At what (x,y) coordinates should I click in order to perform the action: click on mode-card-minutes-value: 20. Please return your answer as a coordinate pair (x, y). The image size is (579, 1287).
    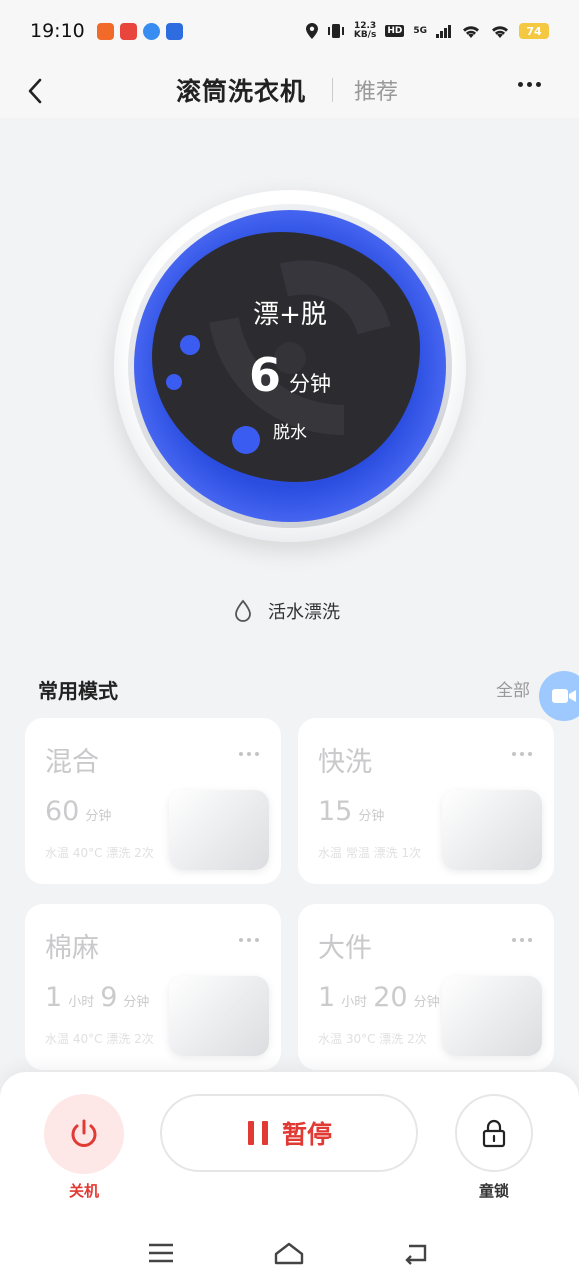
    Looking at the image, I should click on (390, 997).